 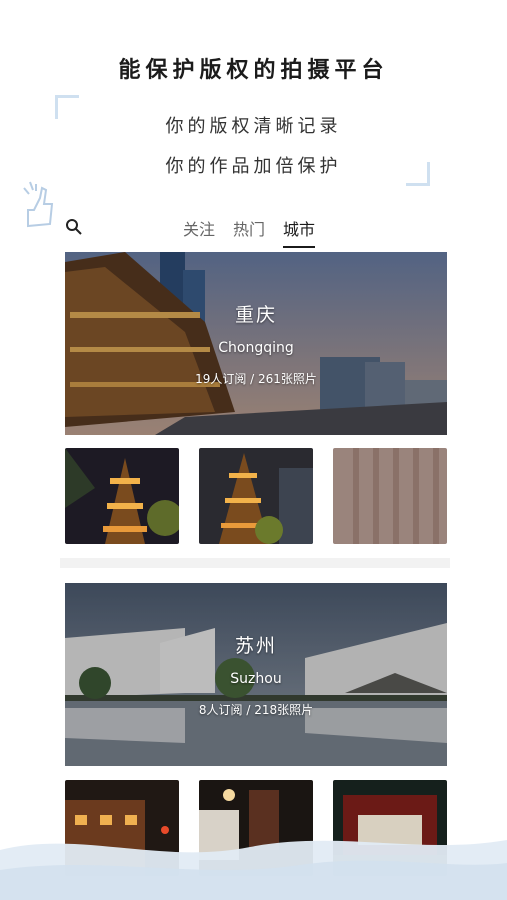 I want to click on tab-bar: 关注 热门 城市, so click(x=256, y=232).